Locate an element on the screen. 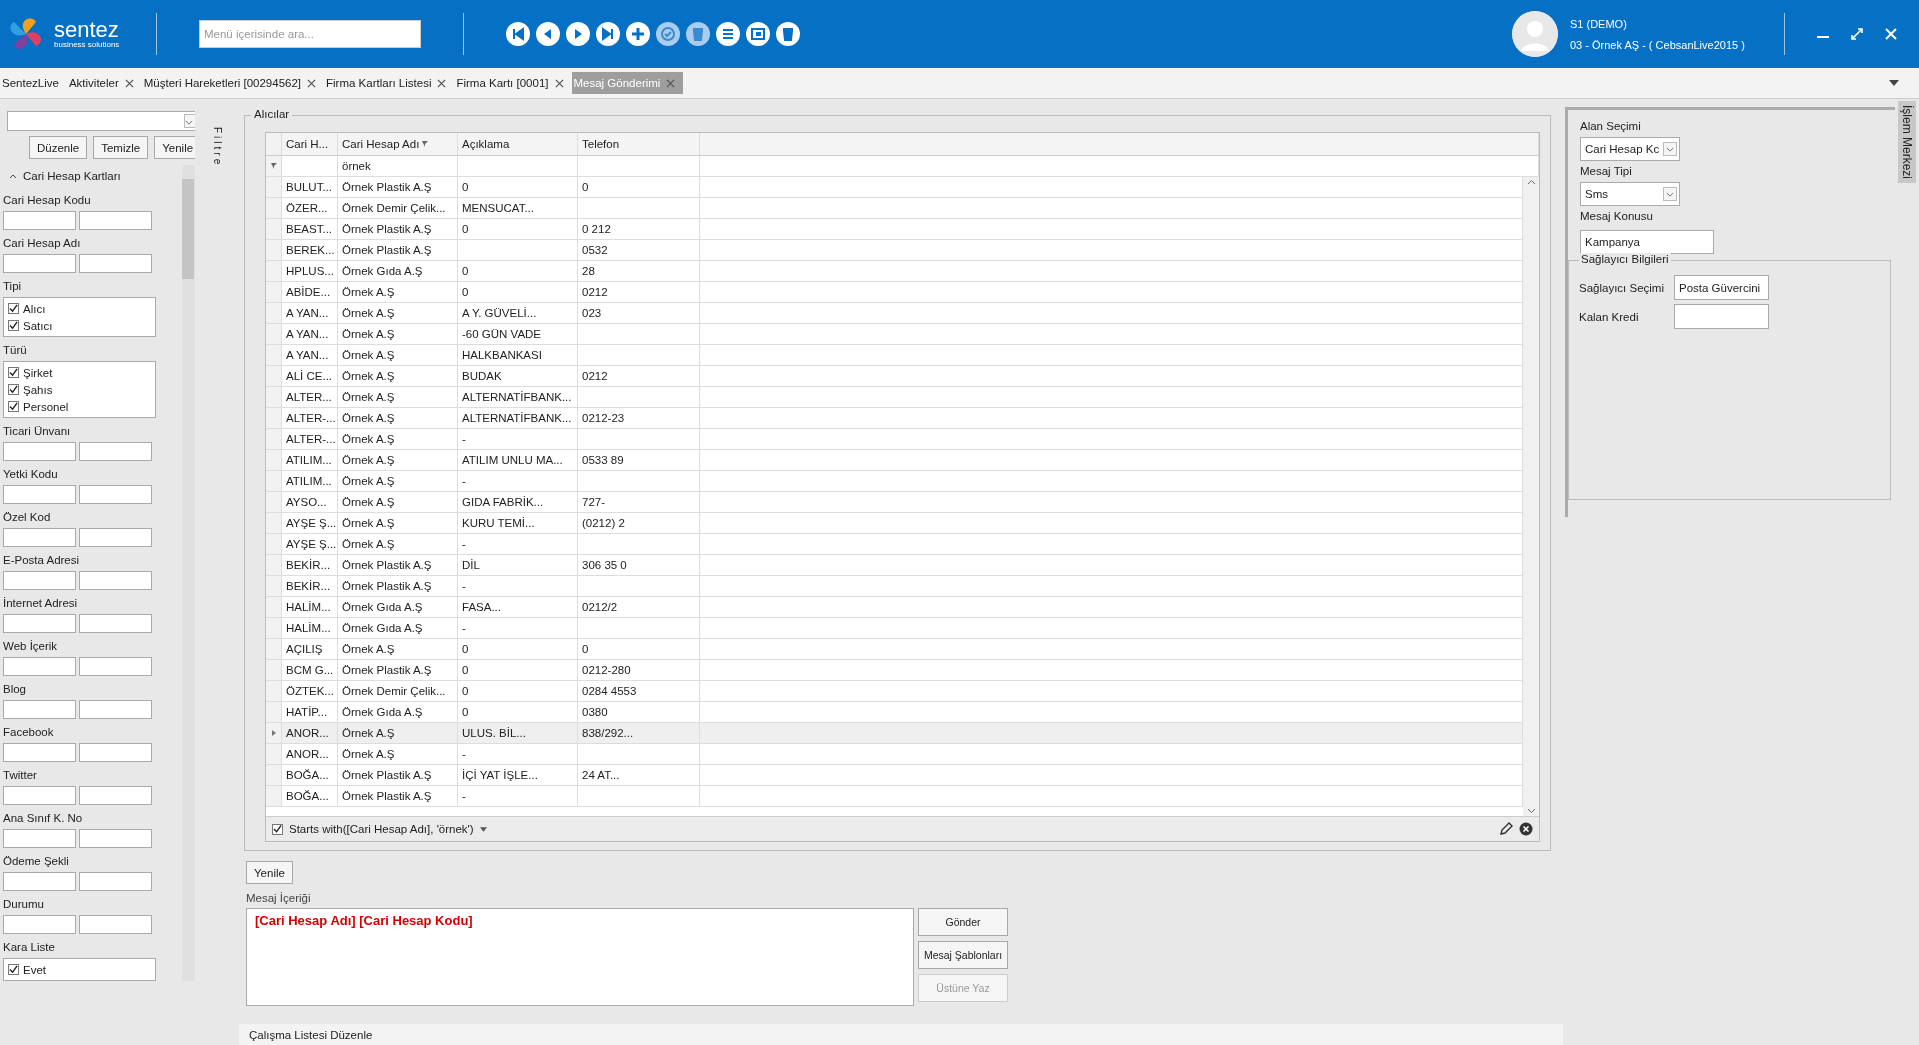 The height and width of the screenshot is (1045, 1919). table-row: AYSO... Örnek A.Ş GIDA FABRİK... 727- is located at coordinates (894, 502).